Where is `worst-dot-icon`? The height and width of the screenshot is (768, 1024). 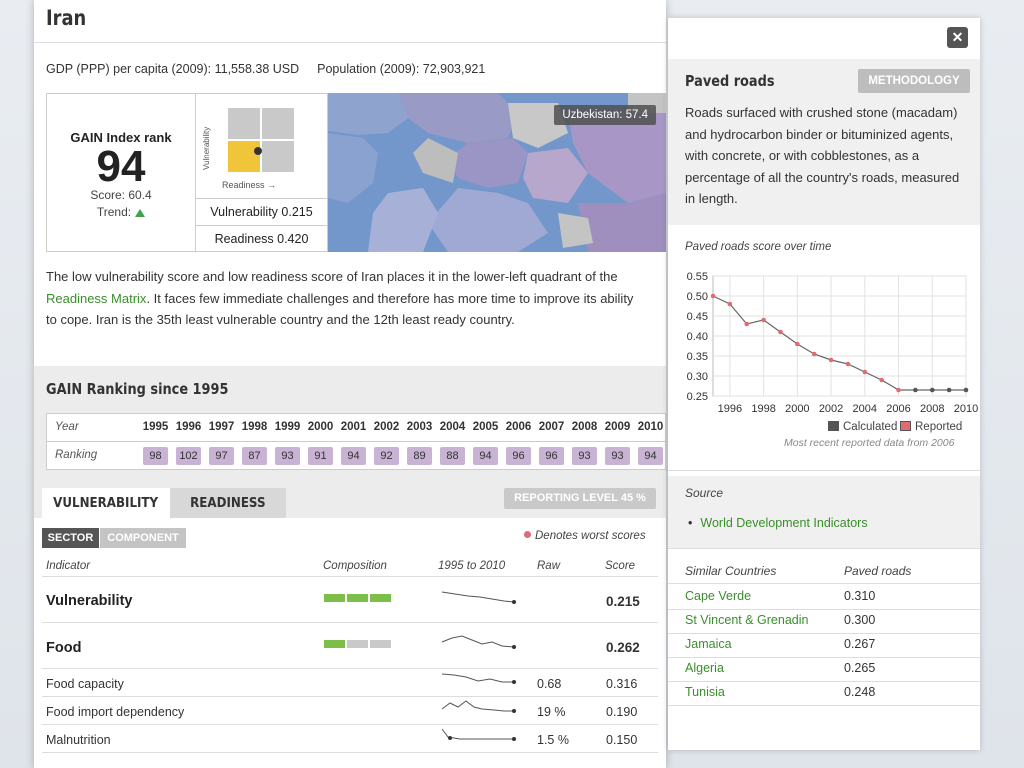
worst-dot-icon is located at coordinates (527, 534).